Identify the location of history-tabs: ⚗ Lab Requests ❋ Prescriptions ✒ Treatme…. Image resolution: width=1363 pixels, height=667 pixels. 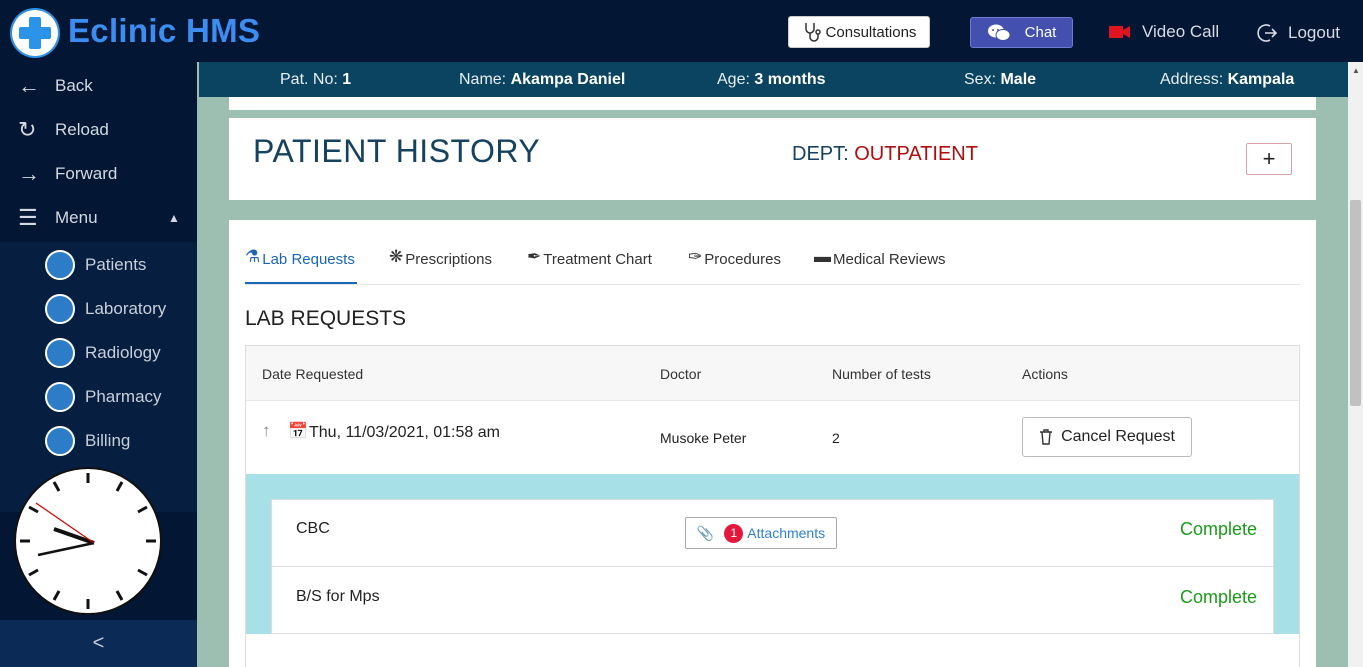
(772, 265).